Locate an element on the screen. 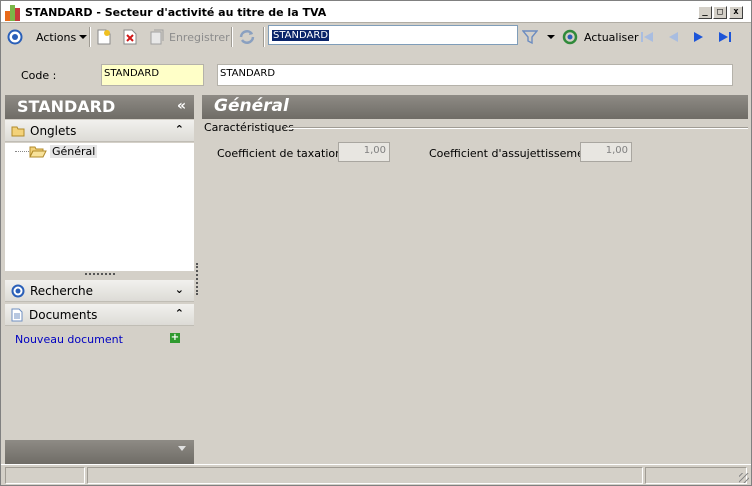 The image size is (752, 486). liability-coefficient-label: Coefficient d'assujettissement : is located at coordinates (516, 153).